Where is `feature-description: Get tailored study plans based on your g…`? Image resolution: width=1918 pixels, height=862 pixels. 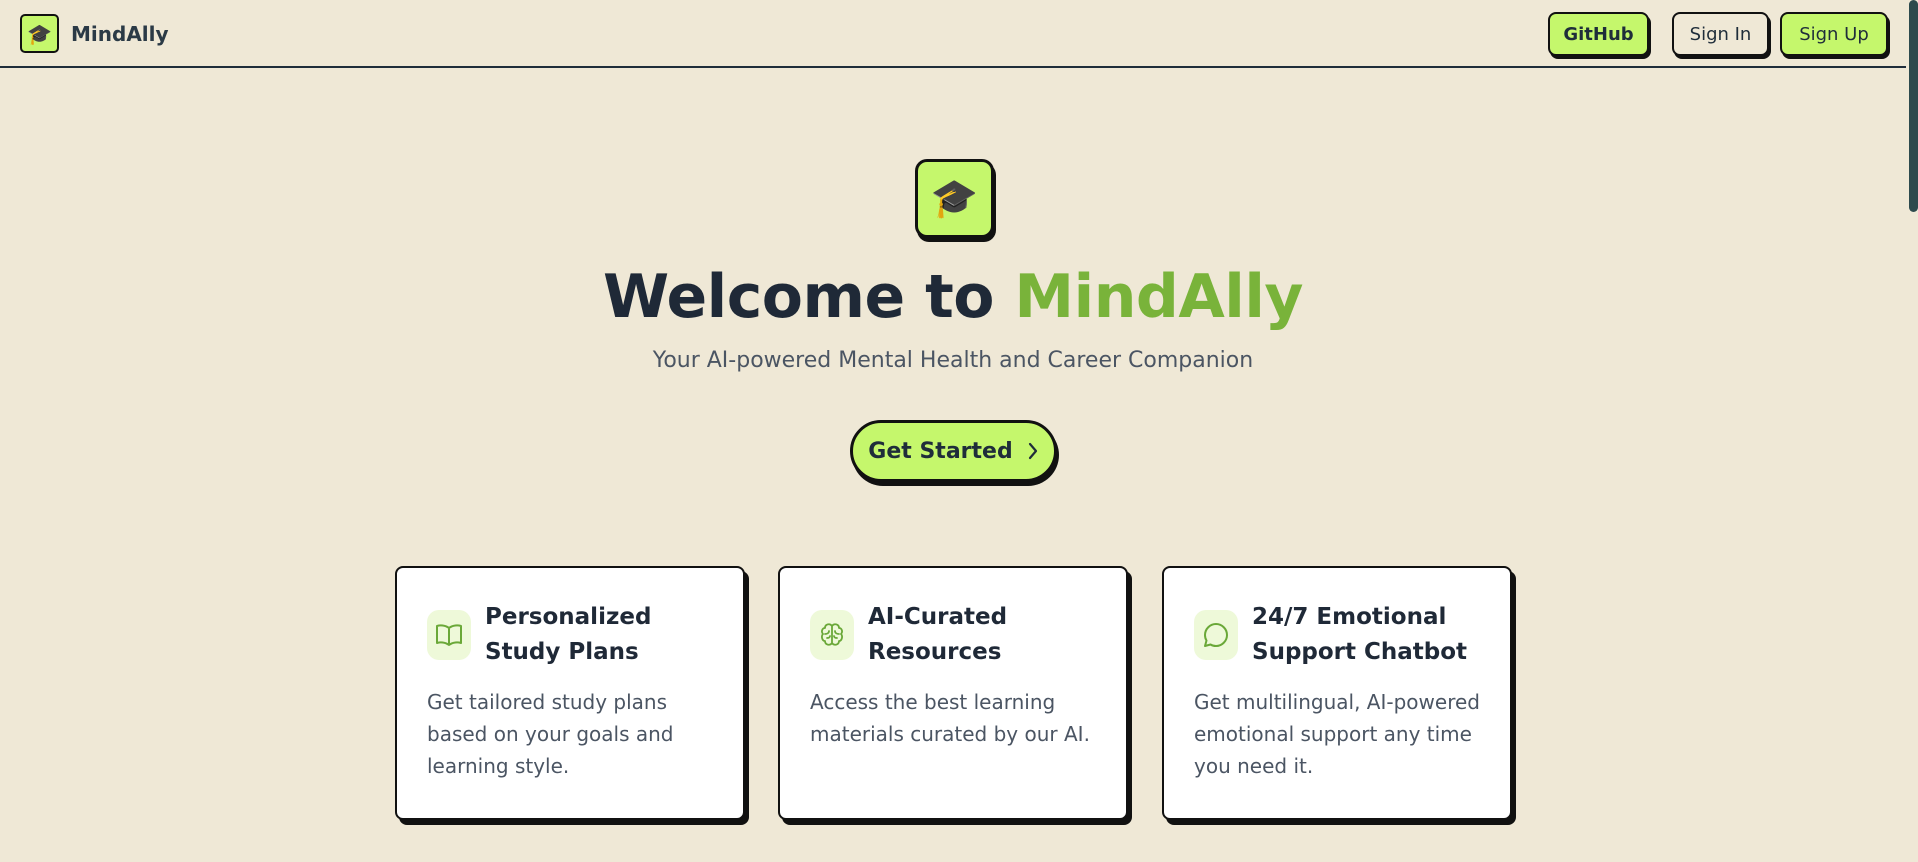 feature-description: Get tailored study plans based on your g… is located at coordinates (550, 734).